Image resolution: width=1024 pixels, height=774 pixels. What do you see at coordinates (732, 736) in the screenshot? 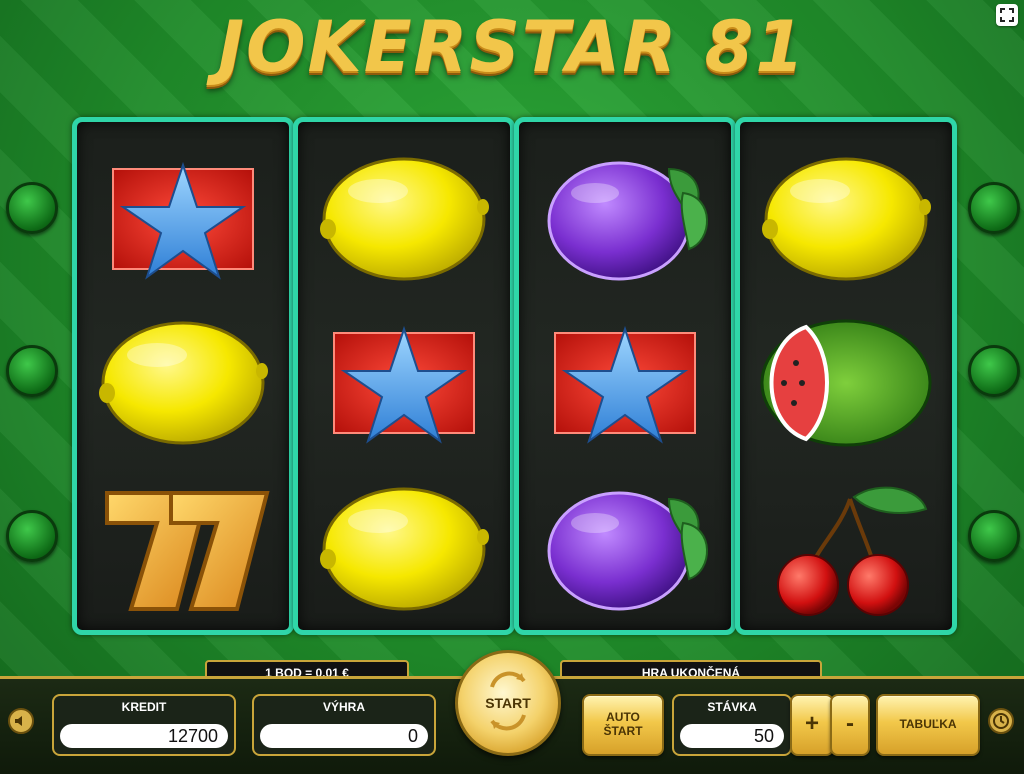
I see `bet-value: 50` at bounding box center [732, 736].